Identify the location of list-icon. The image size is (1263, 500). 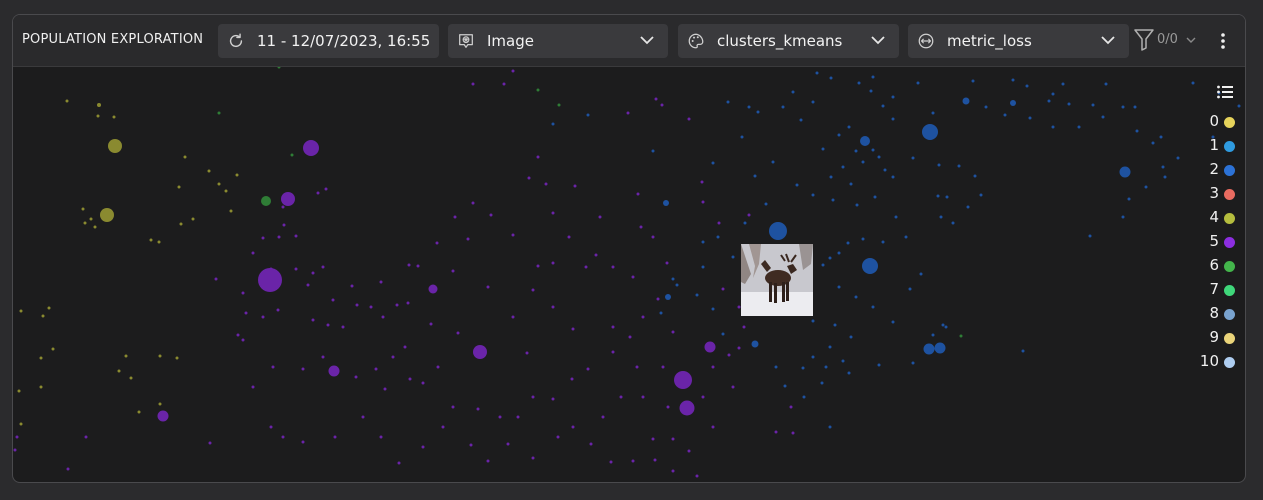
(1225, 92).